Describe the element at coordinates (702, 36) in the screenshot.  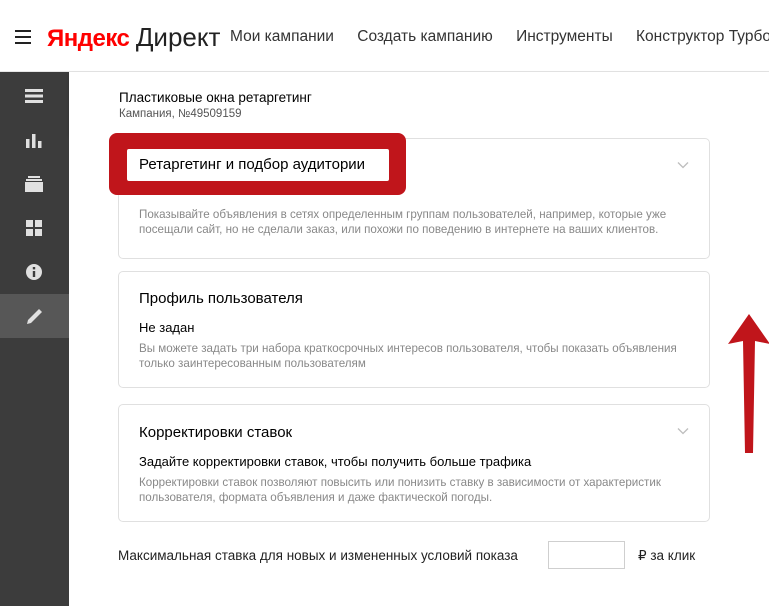
I see `nav-turbo-constructor: Конструктор Турбо-` at that location.